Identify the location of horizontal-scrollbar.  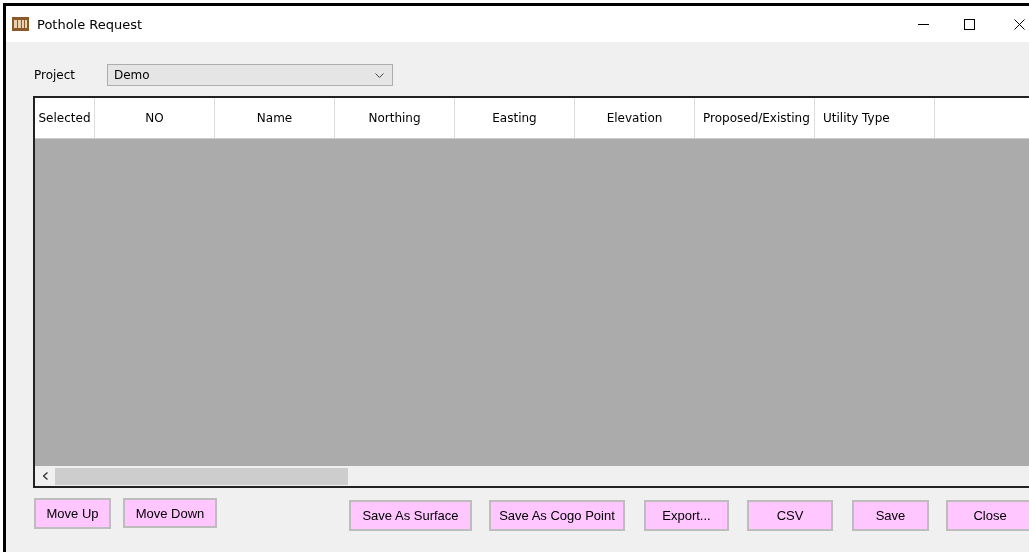
(532, 476).